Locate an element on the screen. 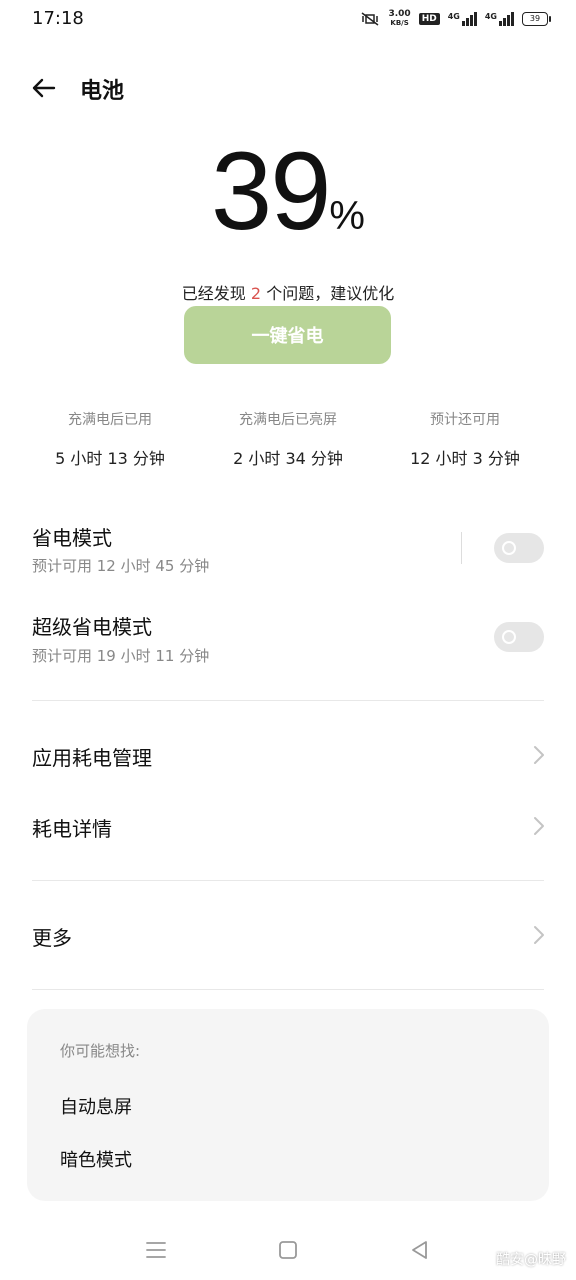  status-time: 17:18 is located at coordinates (58, 18).